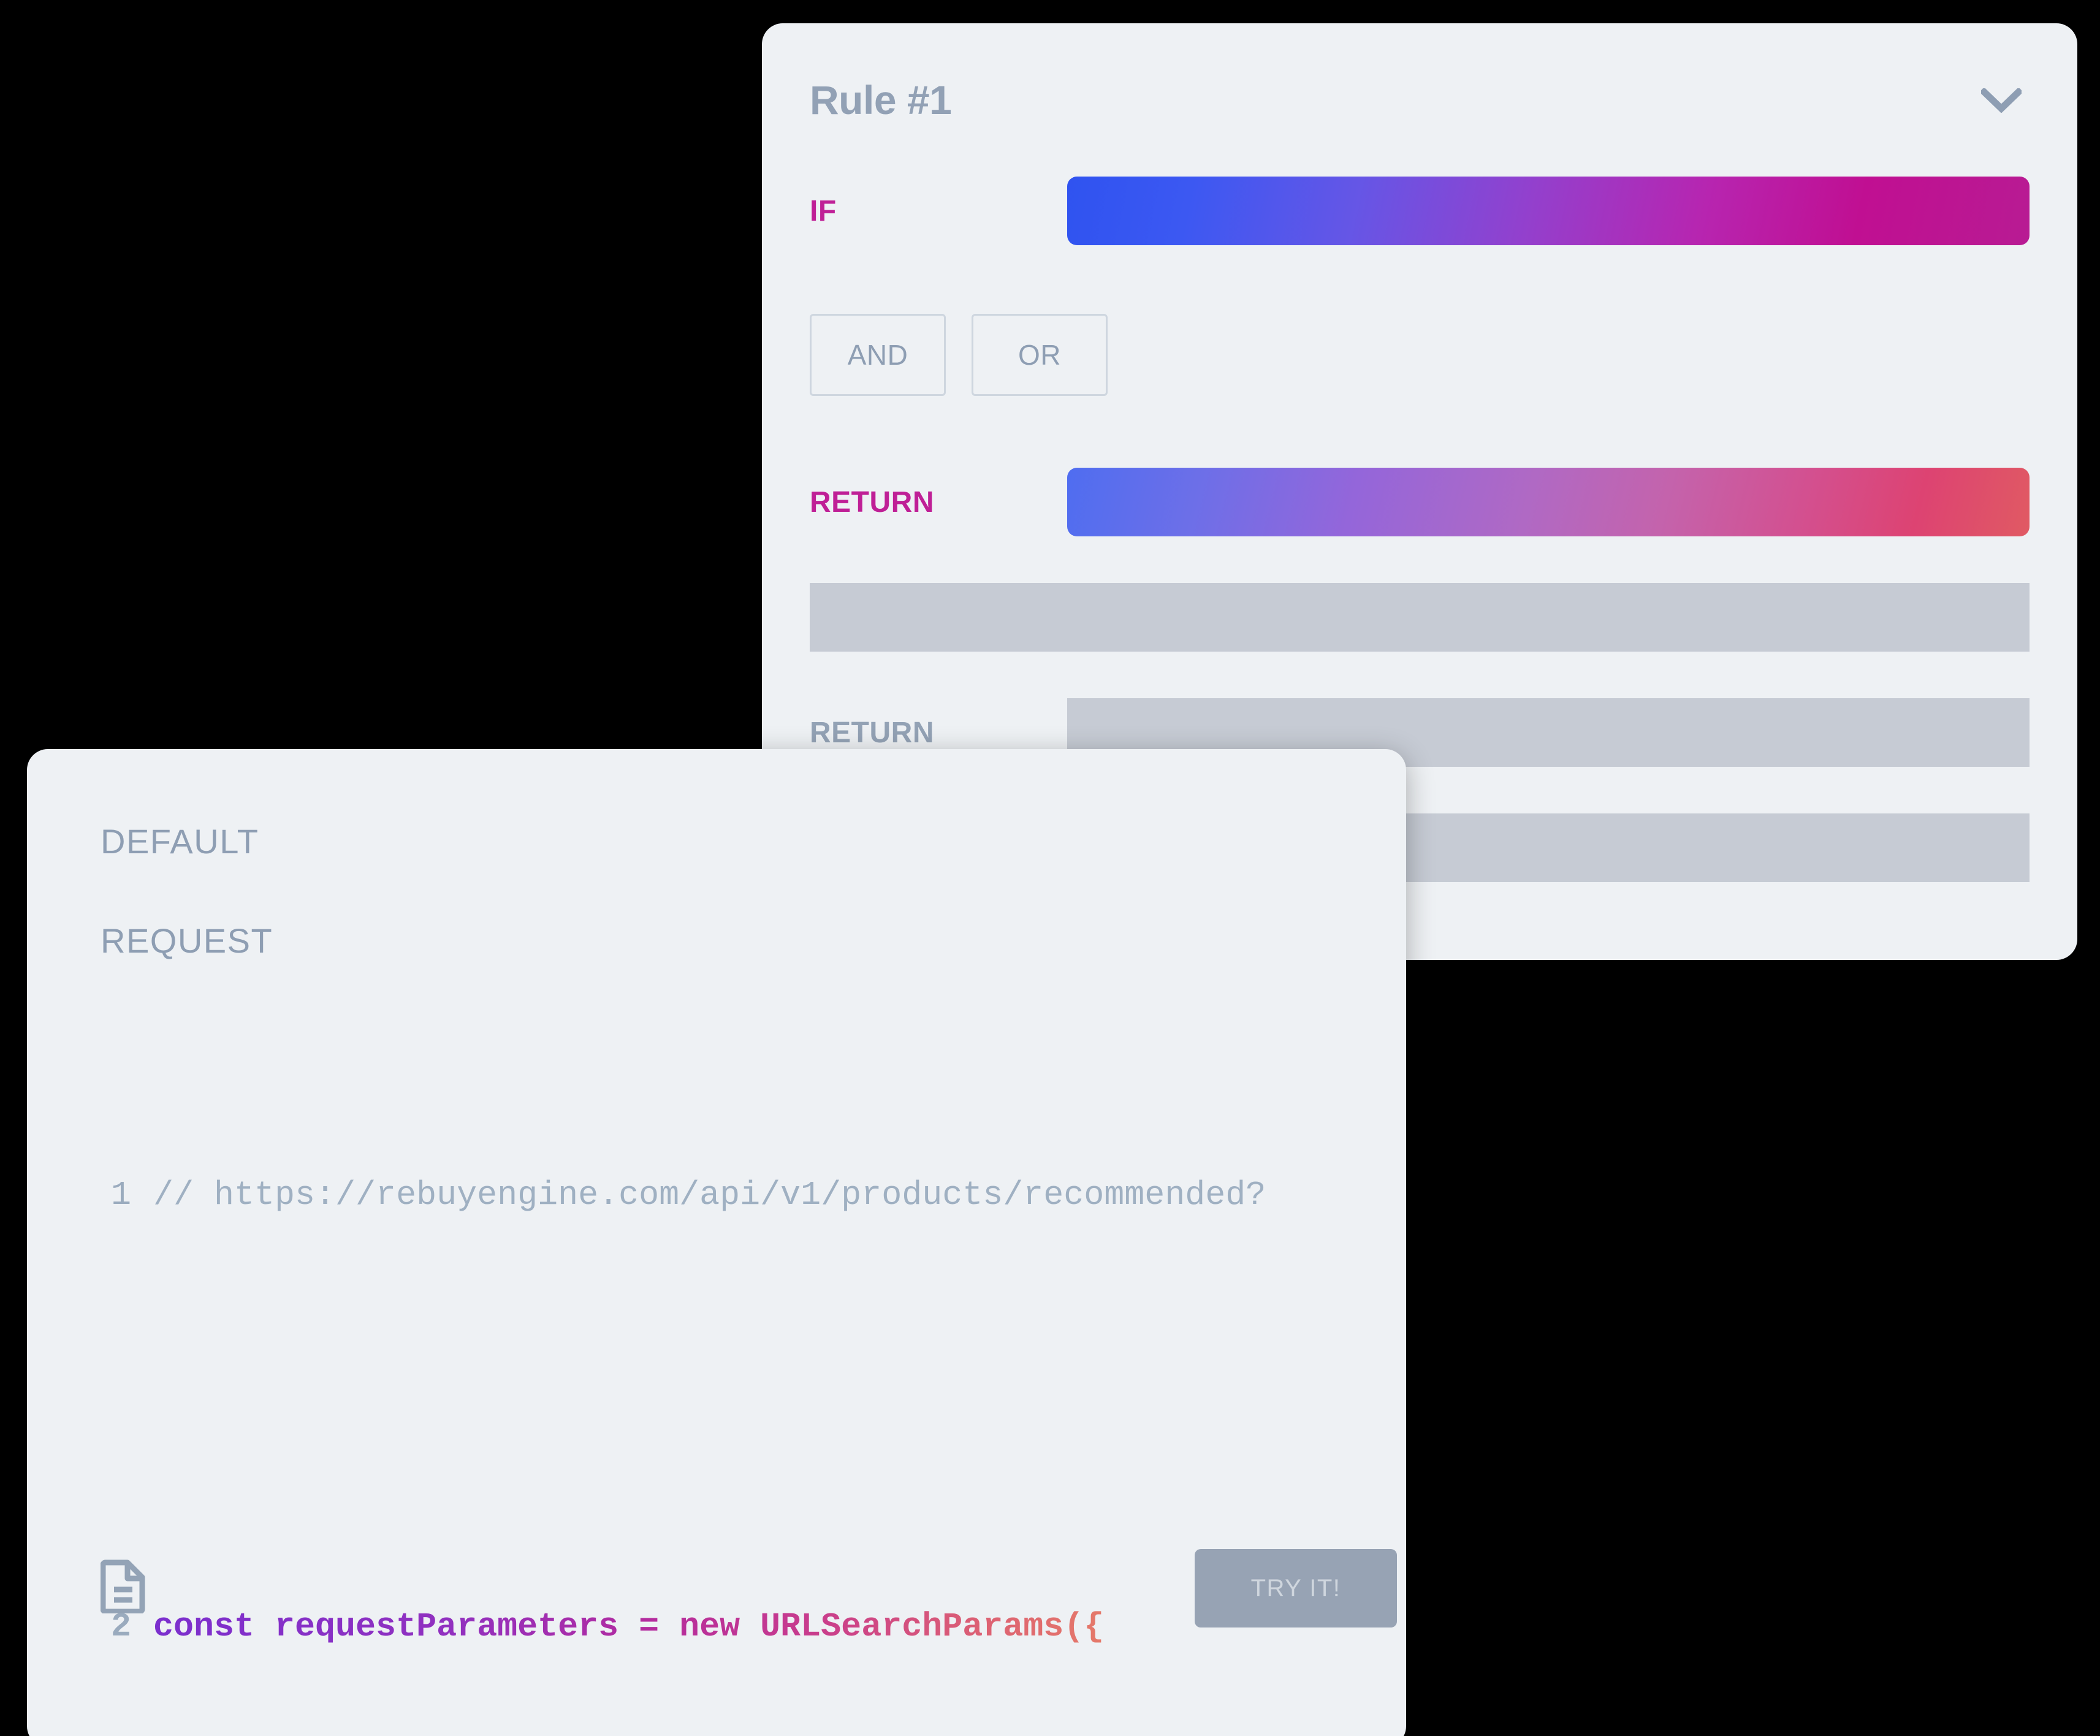 The width and height of the screenshot is (2100, 1736). I want to click on if-condition-field, so click(1549, 211).